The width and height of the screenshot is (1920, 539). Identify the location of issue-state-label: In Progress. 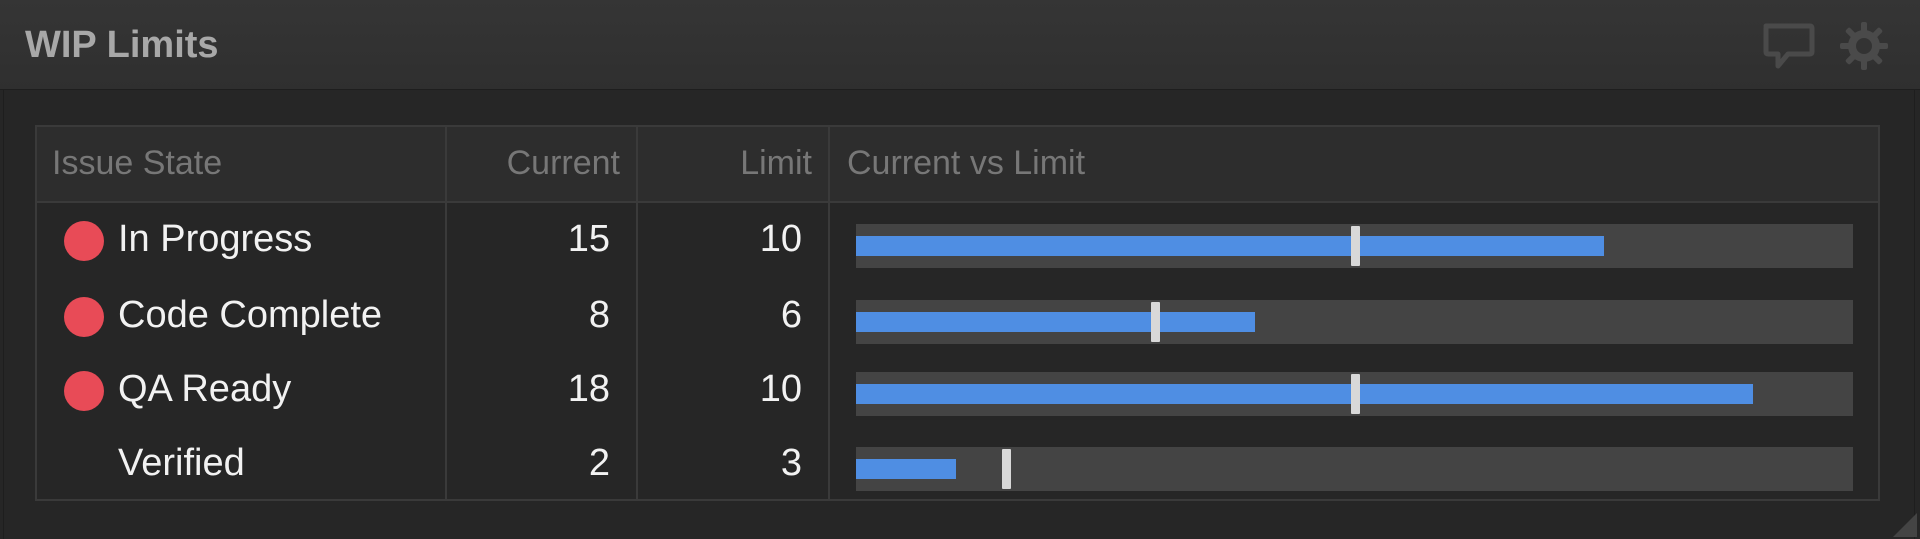
(215, 239).